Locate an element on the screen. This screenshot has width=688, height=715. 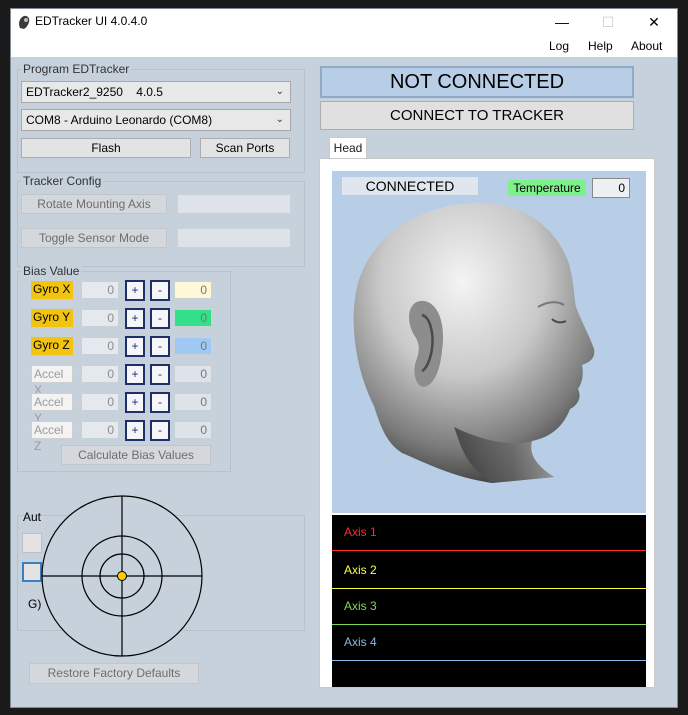
target-reticle is located at coordinates (122, 576).